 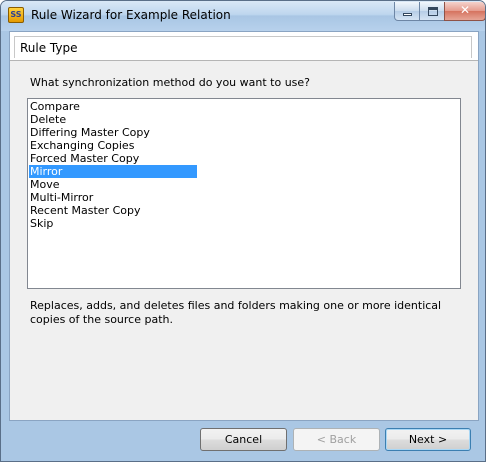 I want to click on cancel-button: Cancel, so click(x=243, y=439).